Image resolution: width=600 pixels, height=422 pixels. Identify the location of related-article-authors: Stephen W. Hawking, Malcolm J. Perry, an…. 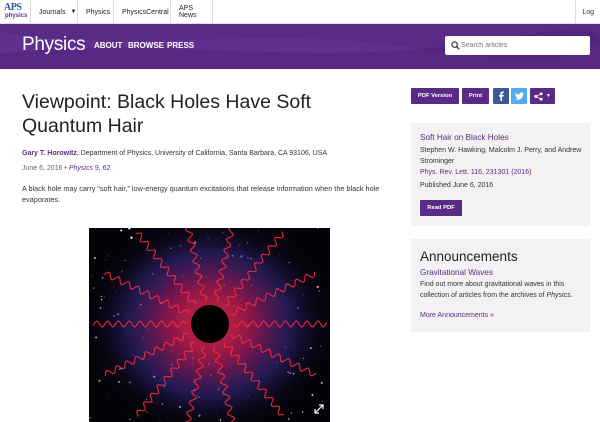
(501, 156).